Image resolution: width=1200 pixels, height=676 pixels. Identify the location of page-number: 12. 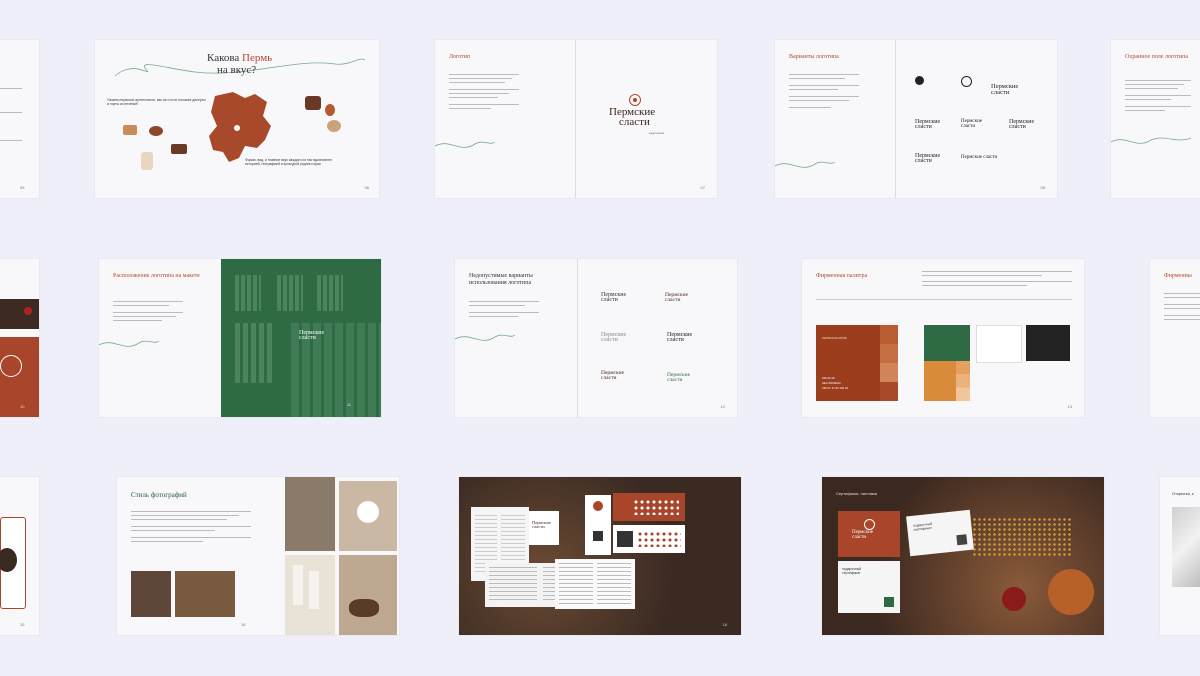
(722, 406).